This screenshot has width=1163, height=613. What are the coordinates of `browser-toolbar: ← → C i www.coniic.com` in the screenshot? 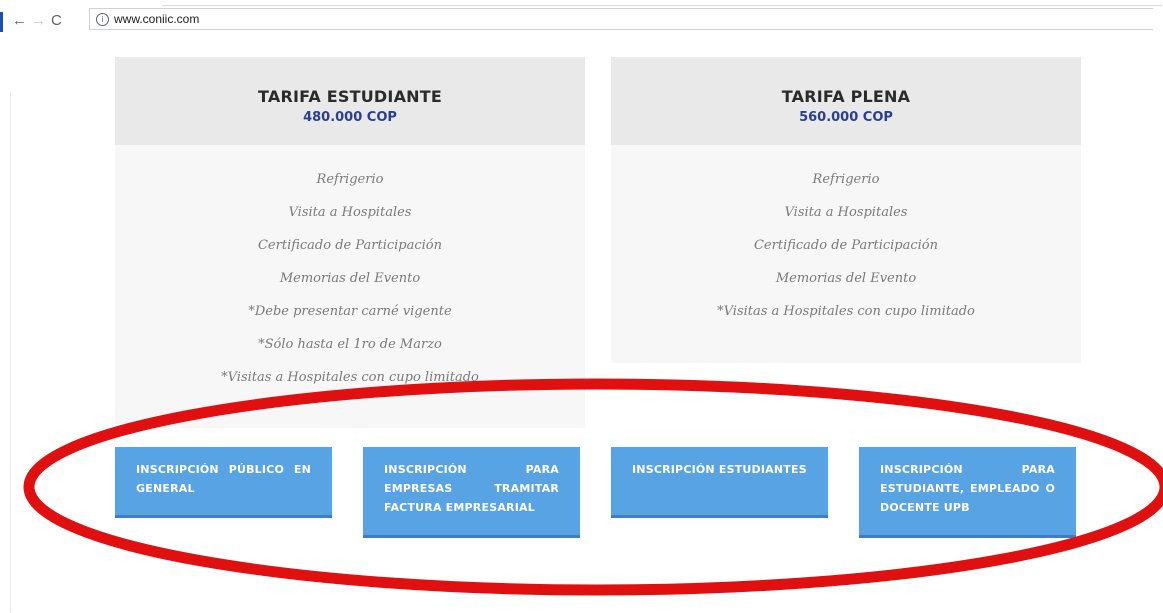 It's located at (581, 19).